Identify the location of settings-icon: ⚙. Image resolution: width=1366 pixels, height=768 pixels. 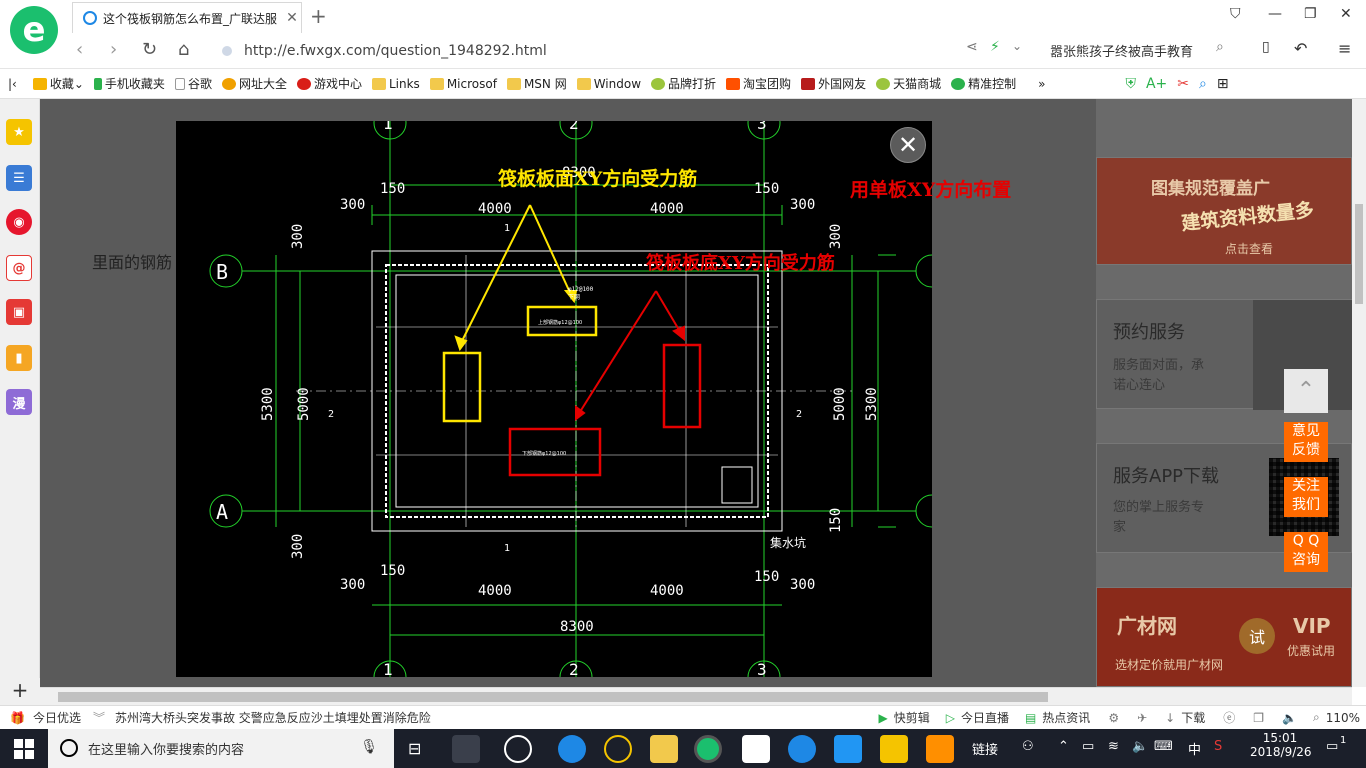
(1113, 718).